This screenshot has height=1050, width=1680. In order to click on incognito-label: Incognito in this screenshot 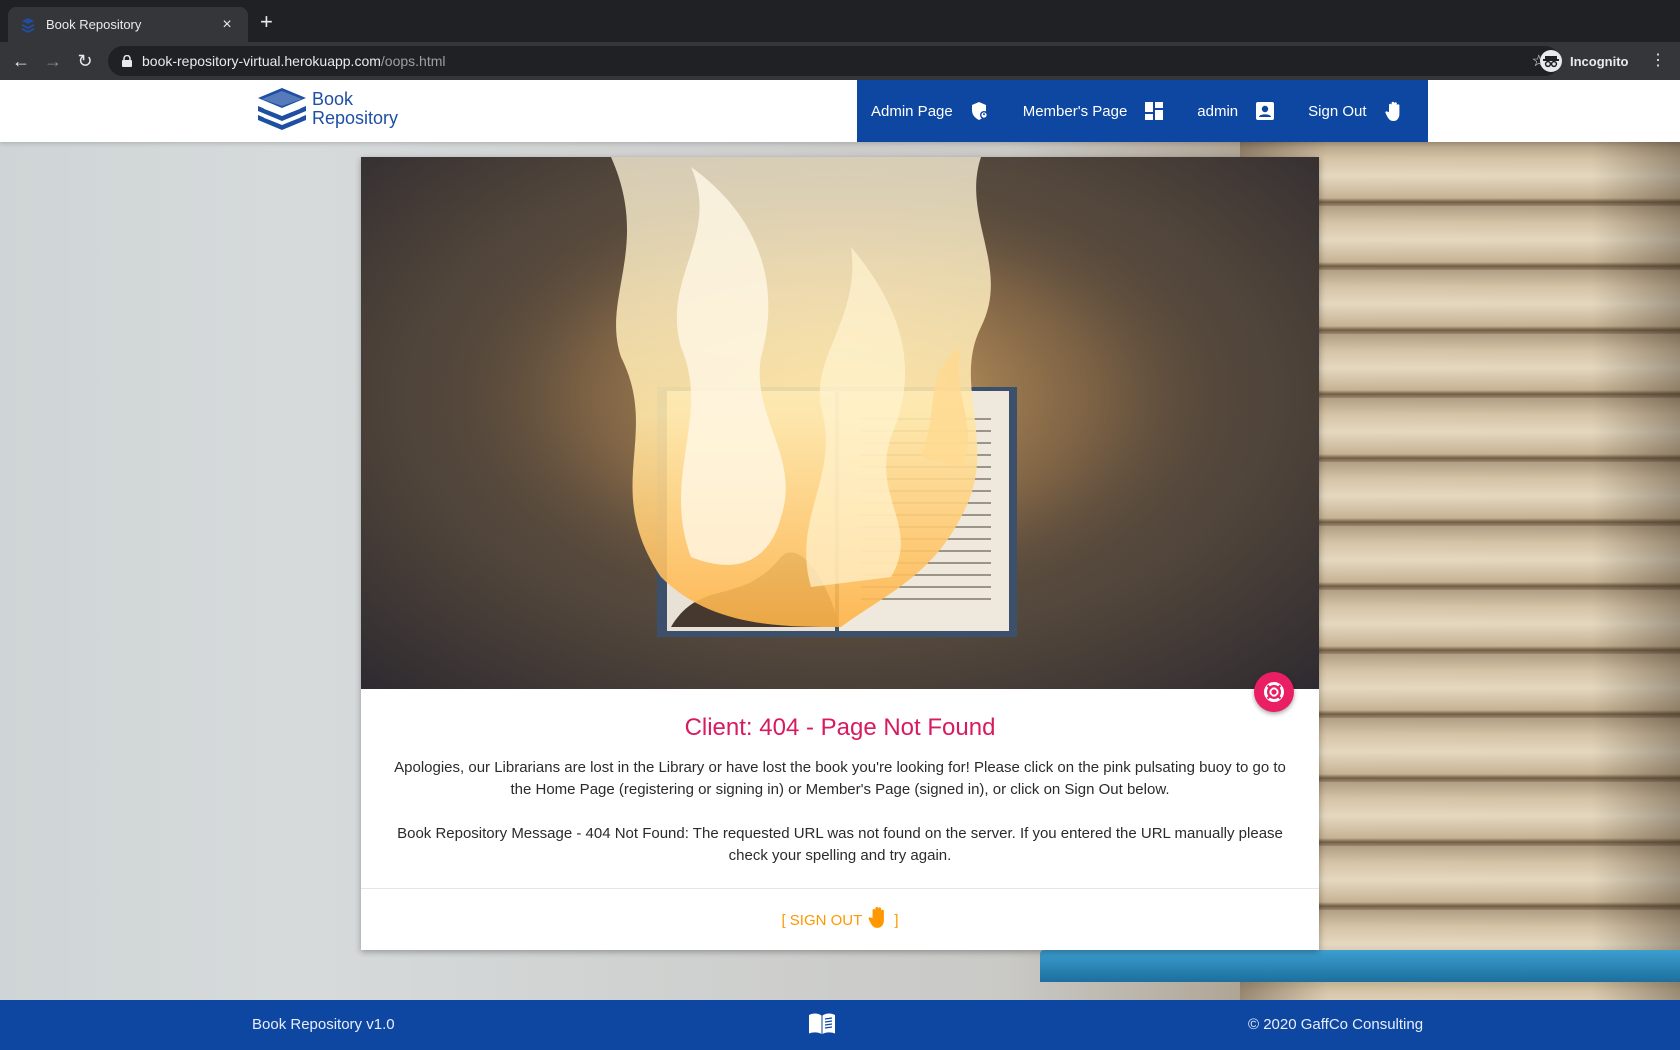, I will do `click(1599, 61)`.